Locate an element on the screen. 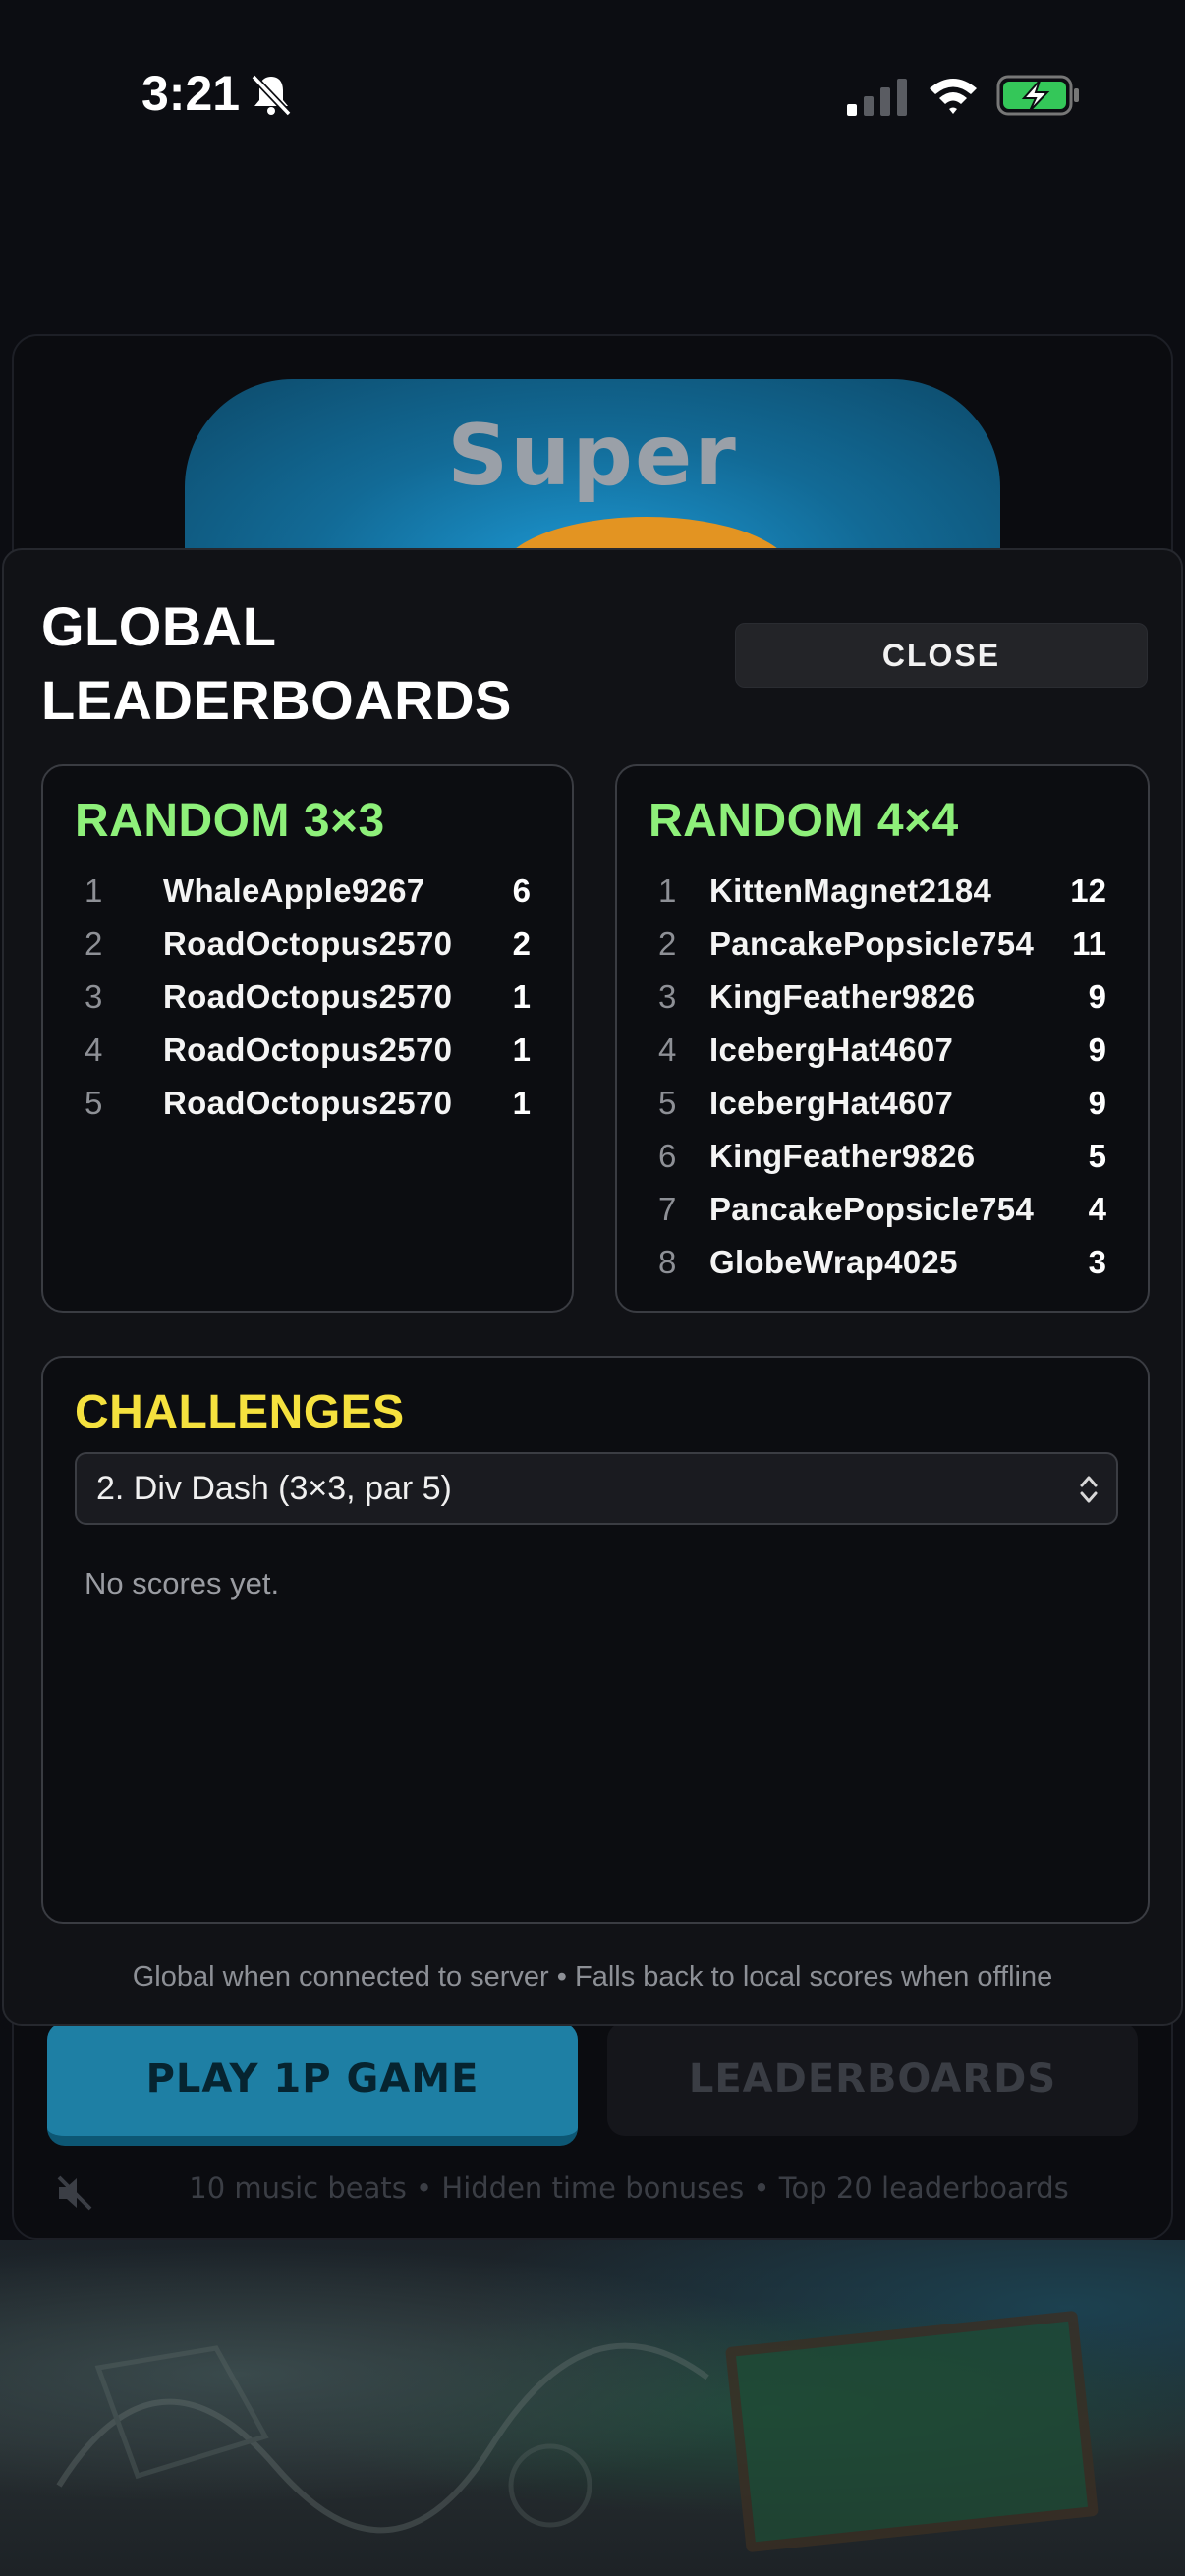  modal-title-line2: LEADERBOARDS is located at coordinates (277, 700).